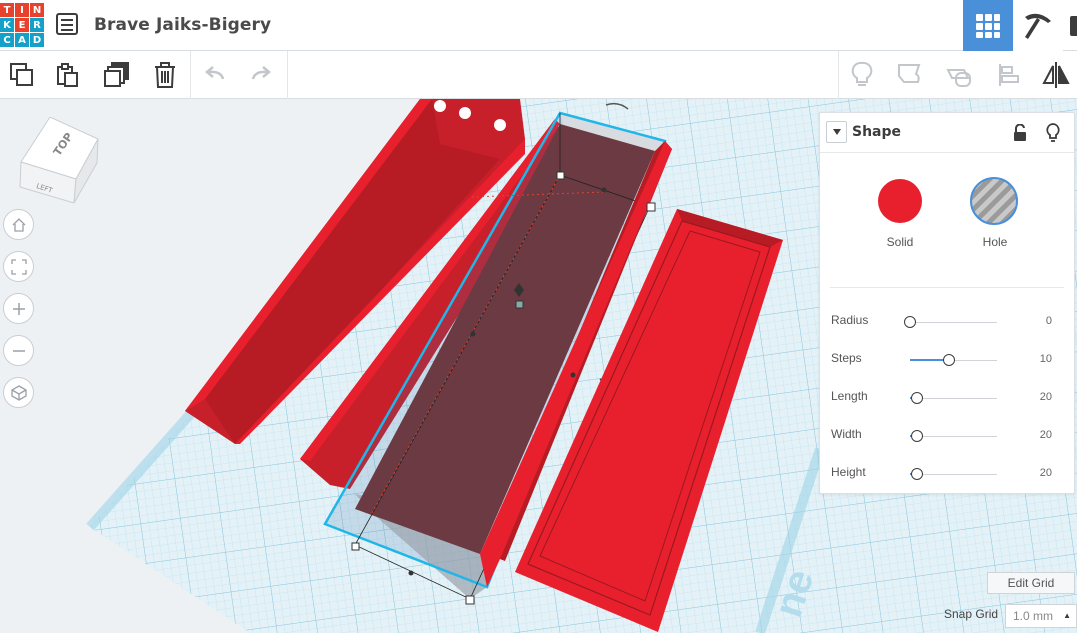 The width and height of the screenshot is (1077, 633). What do you see at coordinates (1009, 75) in the screenshot?
I see `align-icon` at bounding box center [1009, 75].